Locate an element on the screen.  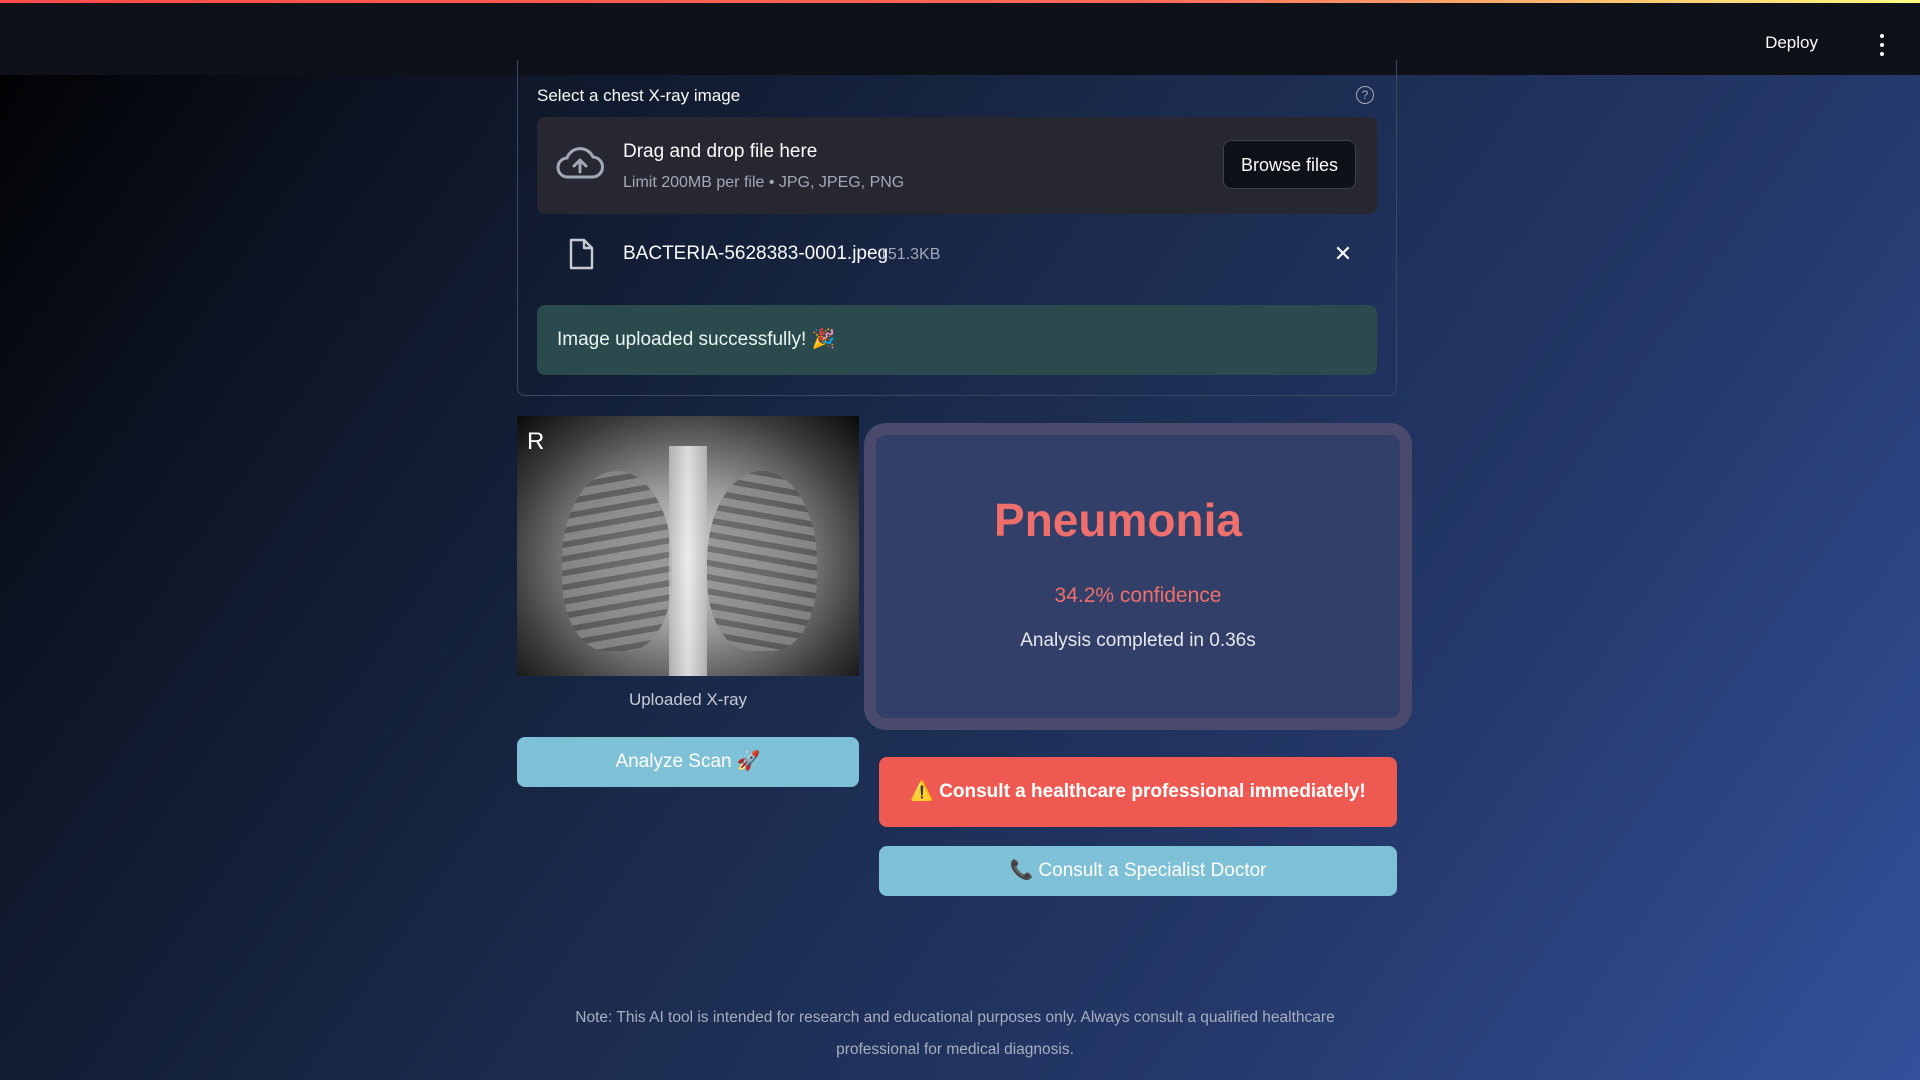
xray-right-lung is located at coordinates (762, 561).